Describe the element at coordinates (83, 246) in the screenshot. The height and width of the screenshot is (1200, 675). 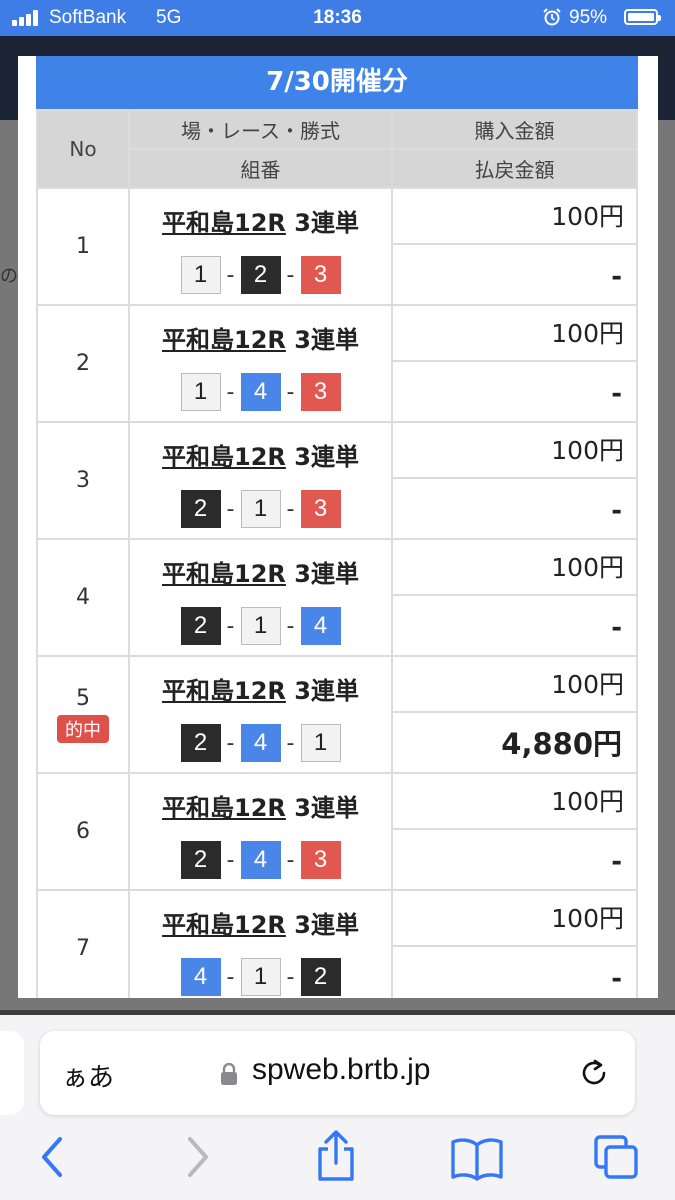
I see `row-number: 1` at that location.